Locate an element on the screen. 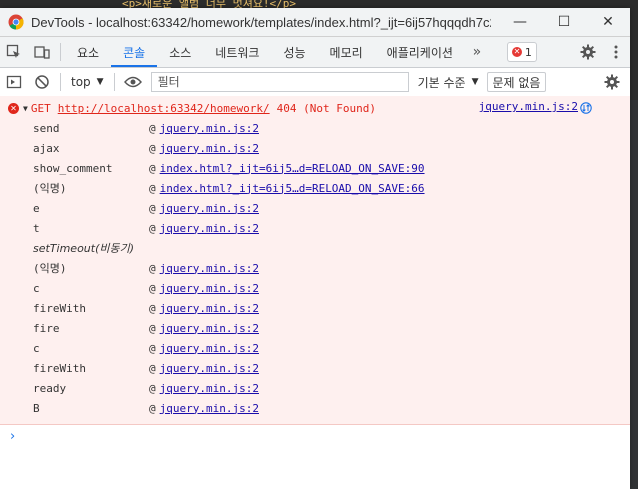 The height and width of the screenshot is (489, 638). inspect-element-icon is located at coordinates (14, 52).